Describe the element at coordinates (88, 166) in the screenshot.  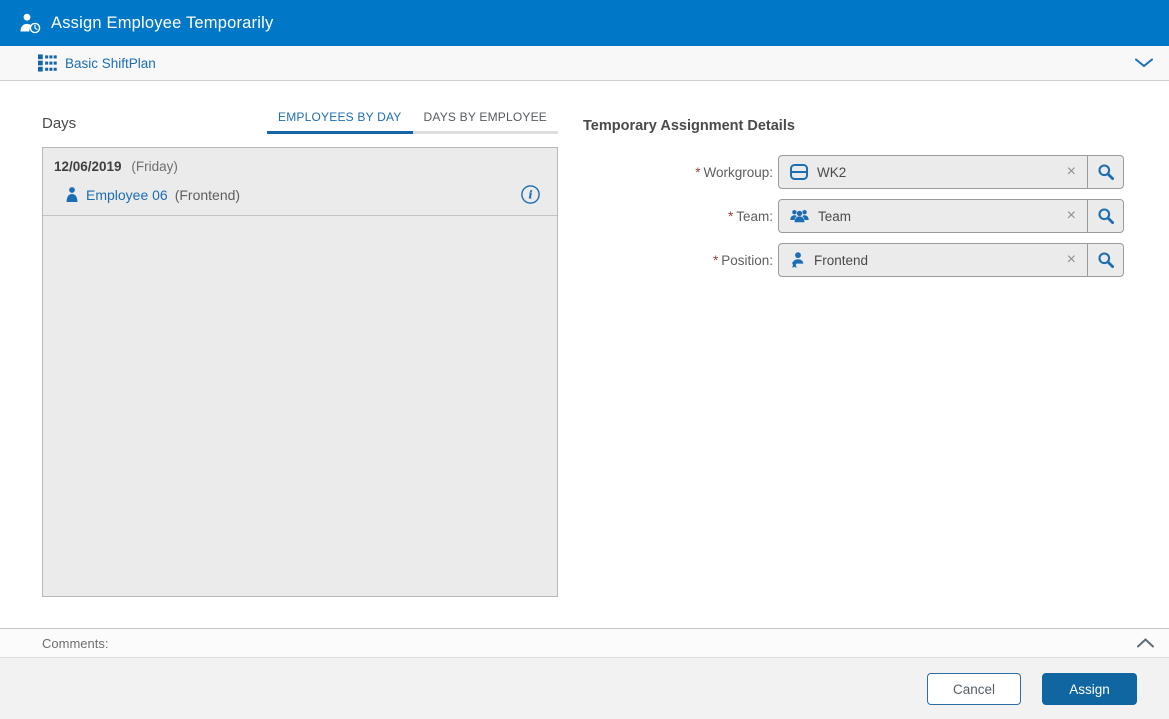
I see `day-date: 12/06/2019` at that location.